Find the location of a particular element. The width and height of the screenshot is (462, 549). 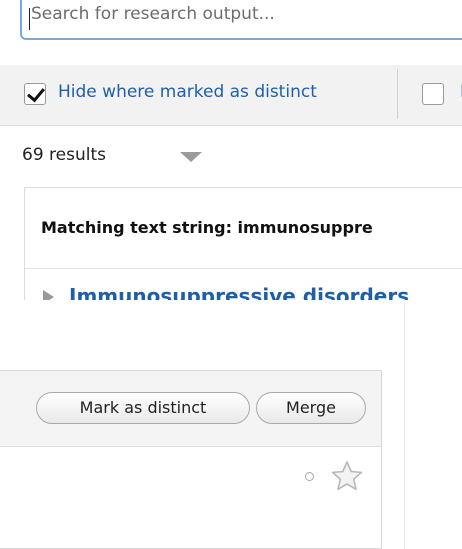

search-input is located at coordinates (241, 14).